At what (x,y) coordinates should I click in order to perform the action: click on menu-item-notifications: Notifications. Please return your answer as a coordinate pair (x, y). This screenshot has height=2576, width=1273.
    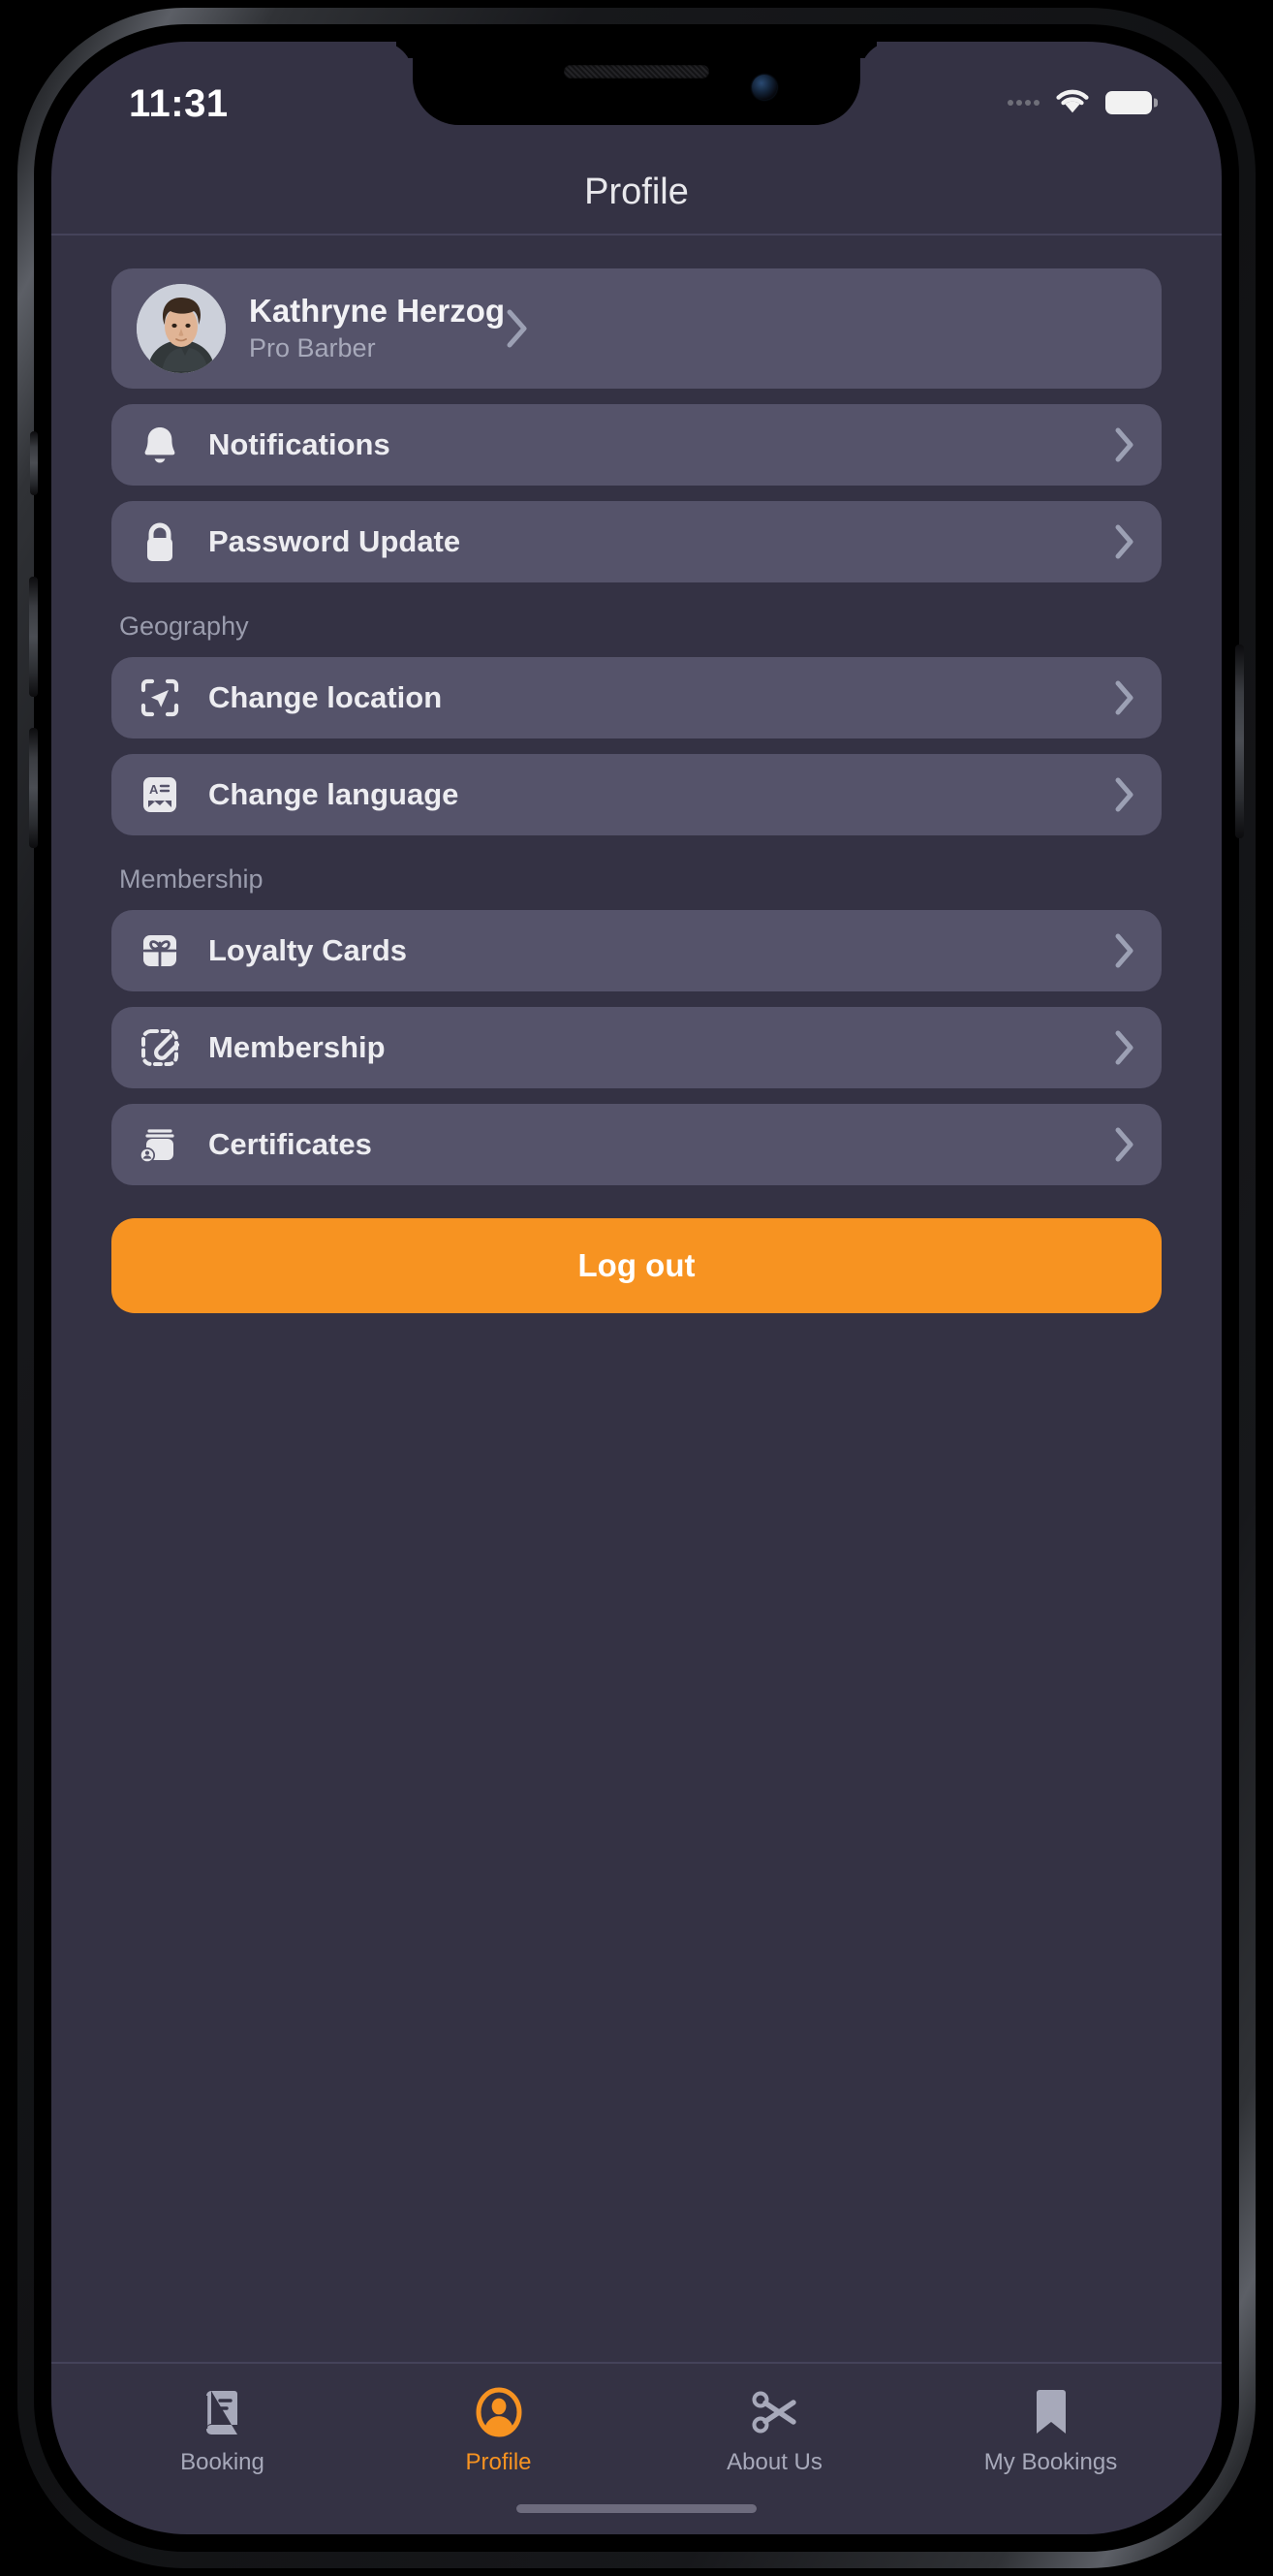
    Looking at the image, I should click on (636, 445).